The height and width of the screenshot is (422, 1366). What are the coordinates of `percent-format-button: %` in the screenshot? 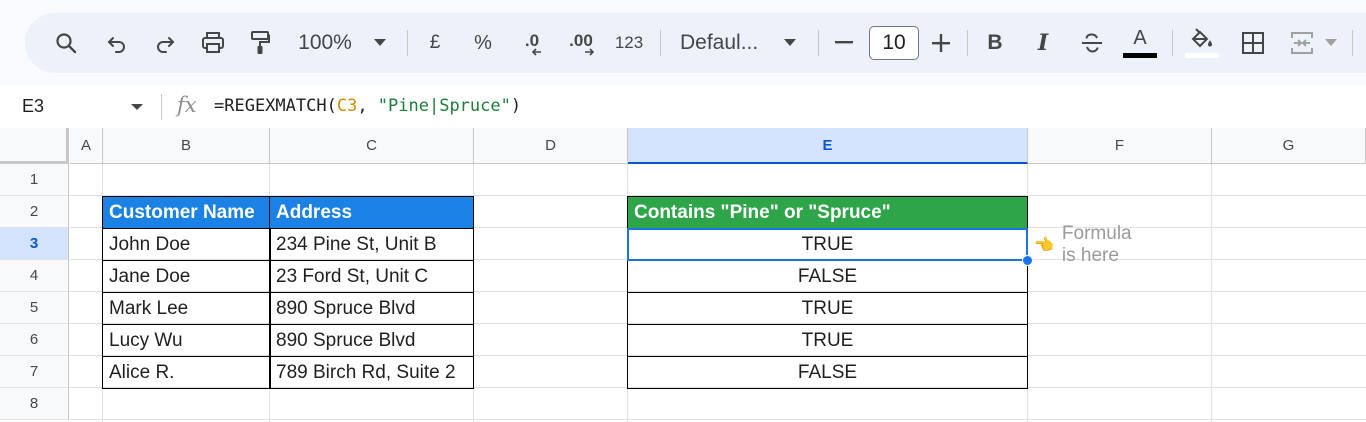 It's located at (483, 43).